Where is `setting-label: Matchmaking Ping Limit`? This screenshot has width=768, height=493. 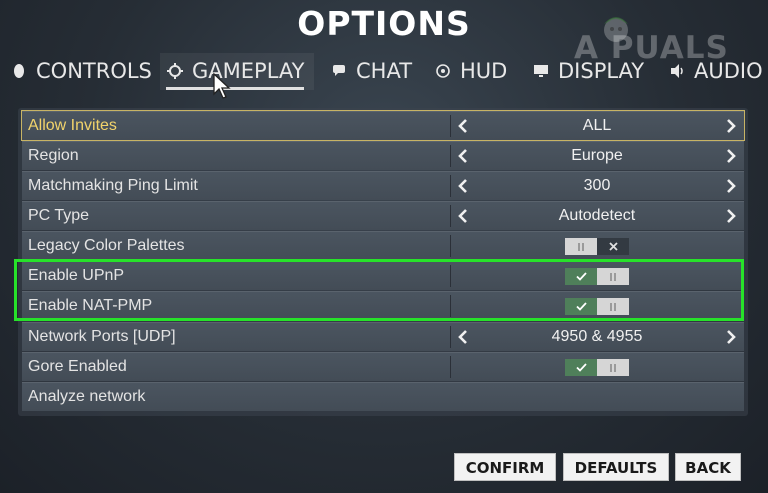 setting-label: Matchmaking Ping Limit is located at coordinates (113, 185).